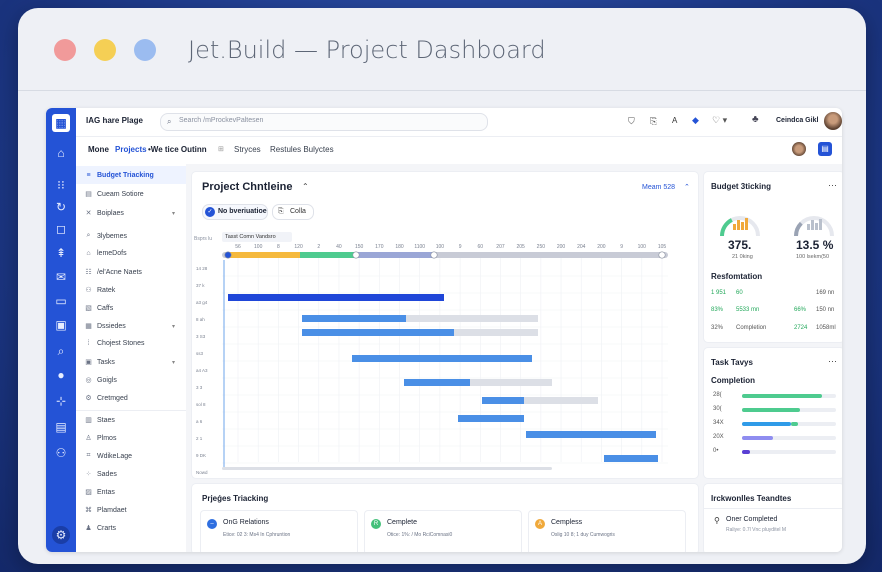  I want to click on budget-cell: Completion, so click(751, 328).